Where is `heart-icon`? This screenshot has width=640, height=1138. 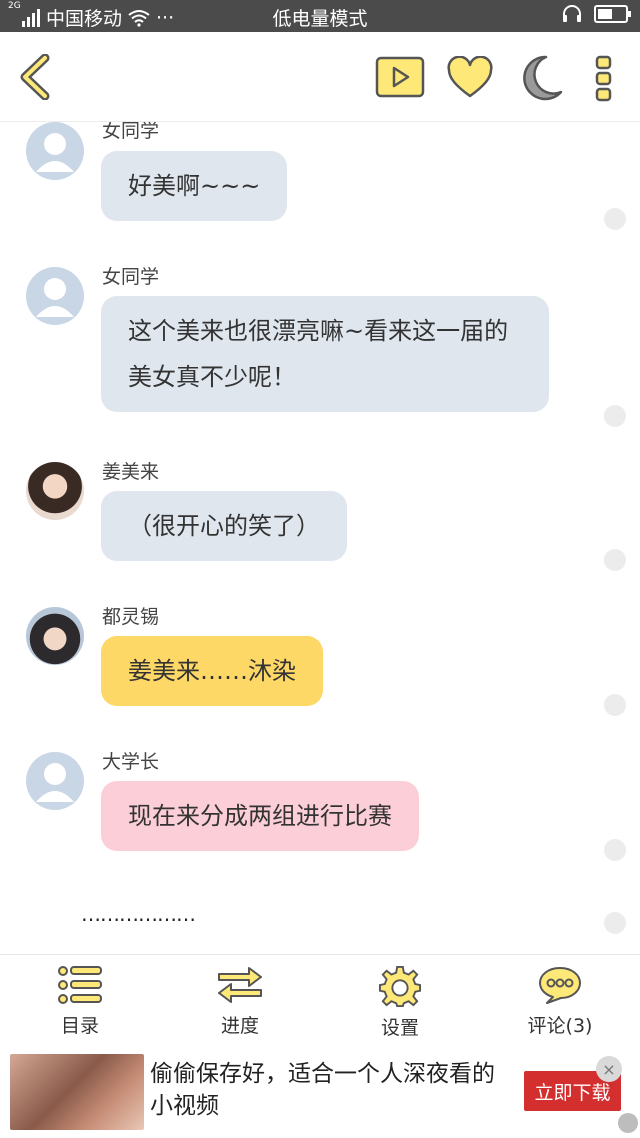
heart-icon is located at coordinates (470, 77).